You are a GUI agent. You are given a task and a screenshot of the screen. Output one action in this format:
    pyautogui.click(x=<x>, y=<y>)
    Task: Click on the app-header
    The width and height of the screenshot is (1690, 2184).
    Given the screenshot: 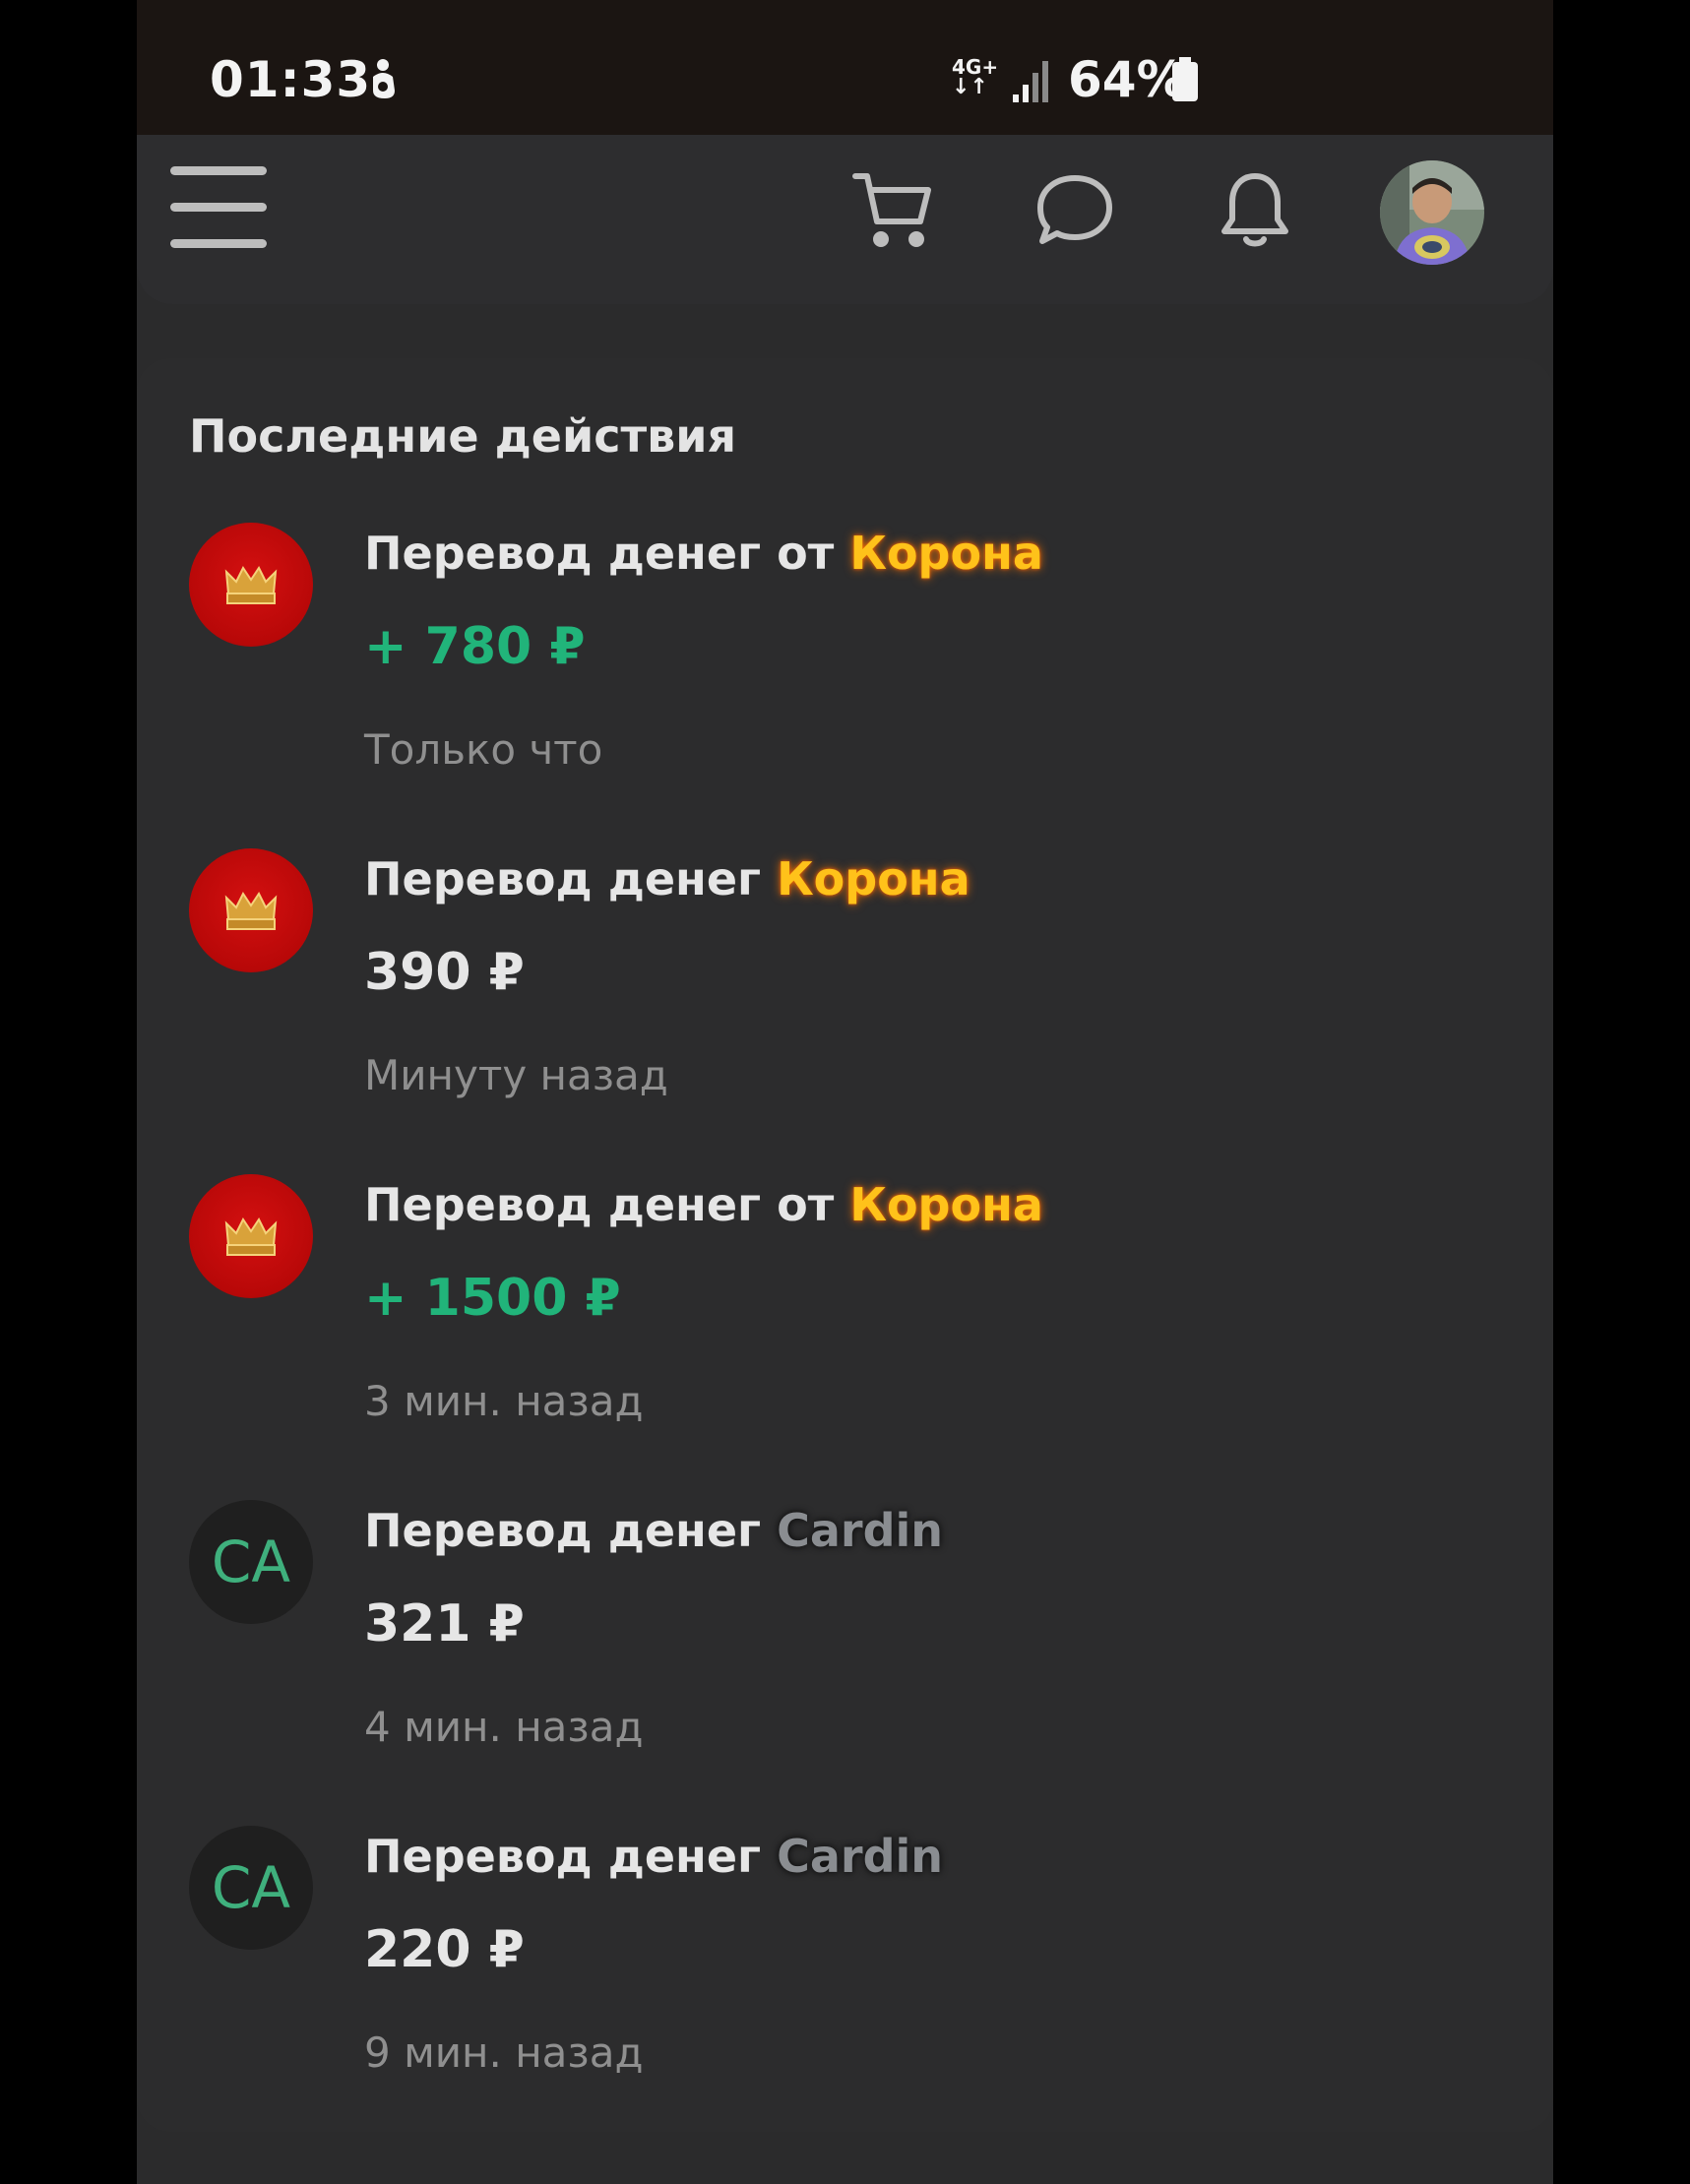 What is the action you would take?
    pyautogui.click(x=845, y=219)
    